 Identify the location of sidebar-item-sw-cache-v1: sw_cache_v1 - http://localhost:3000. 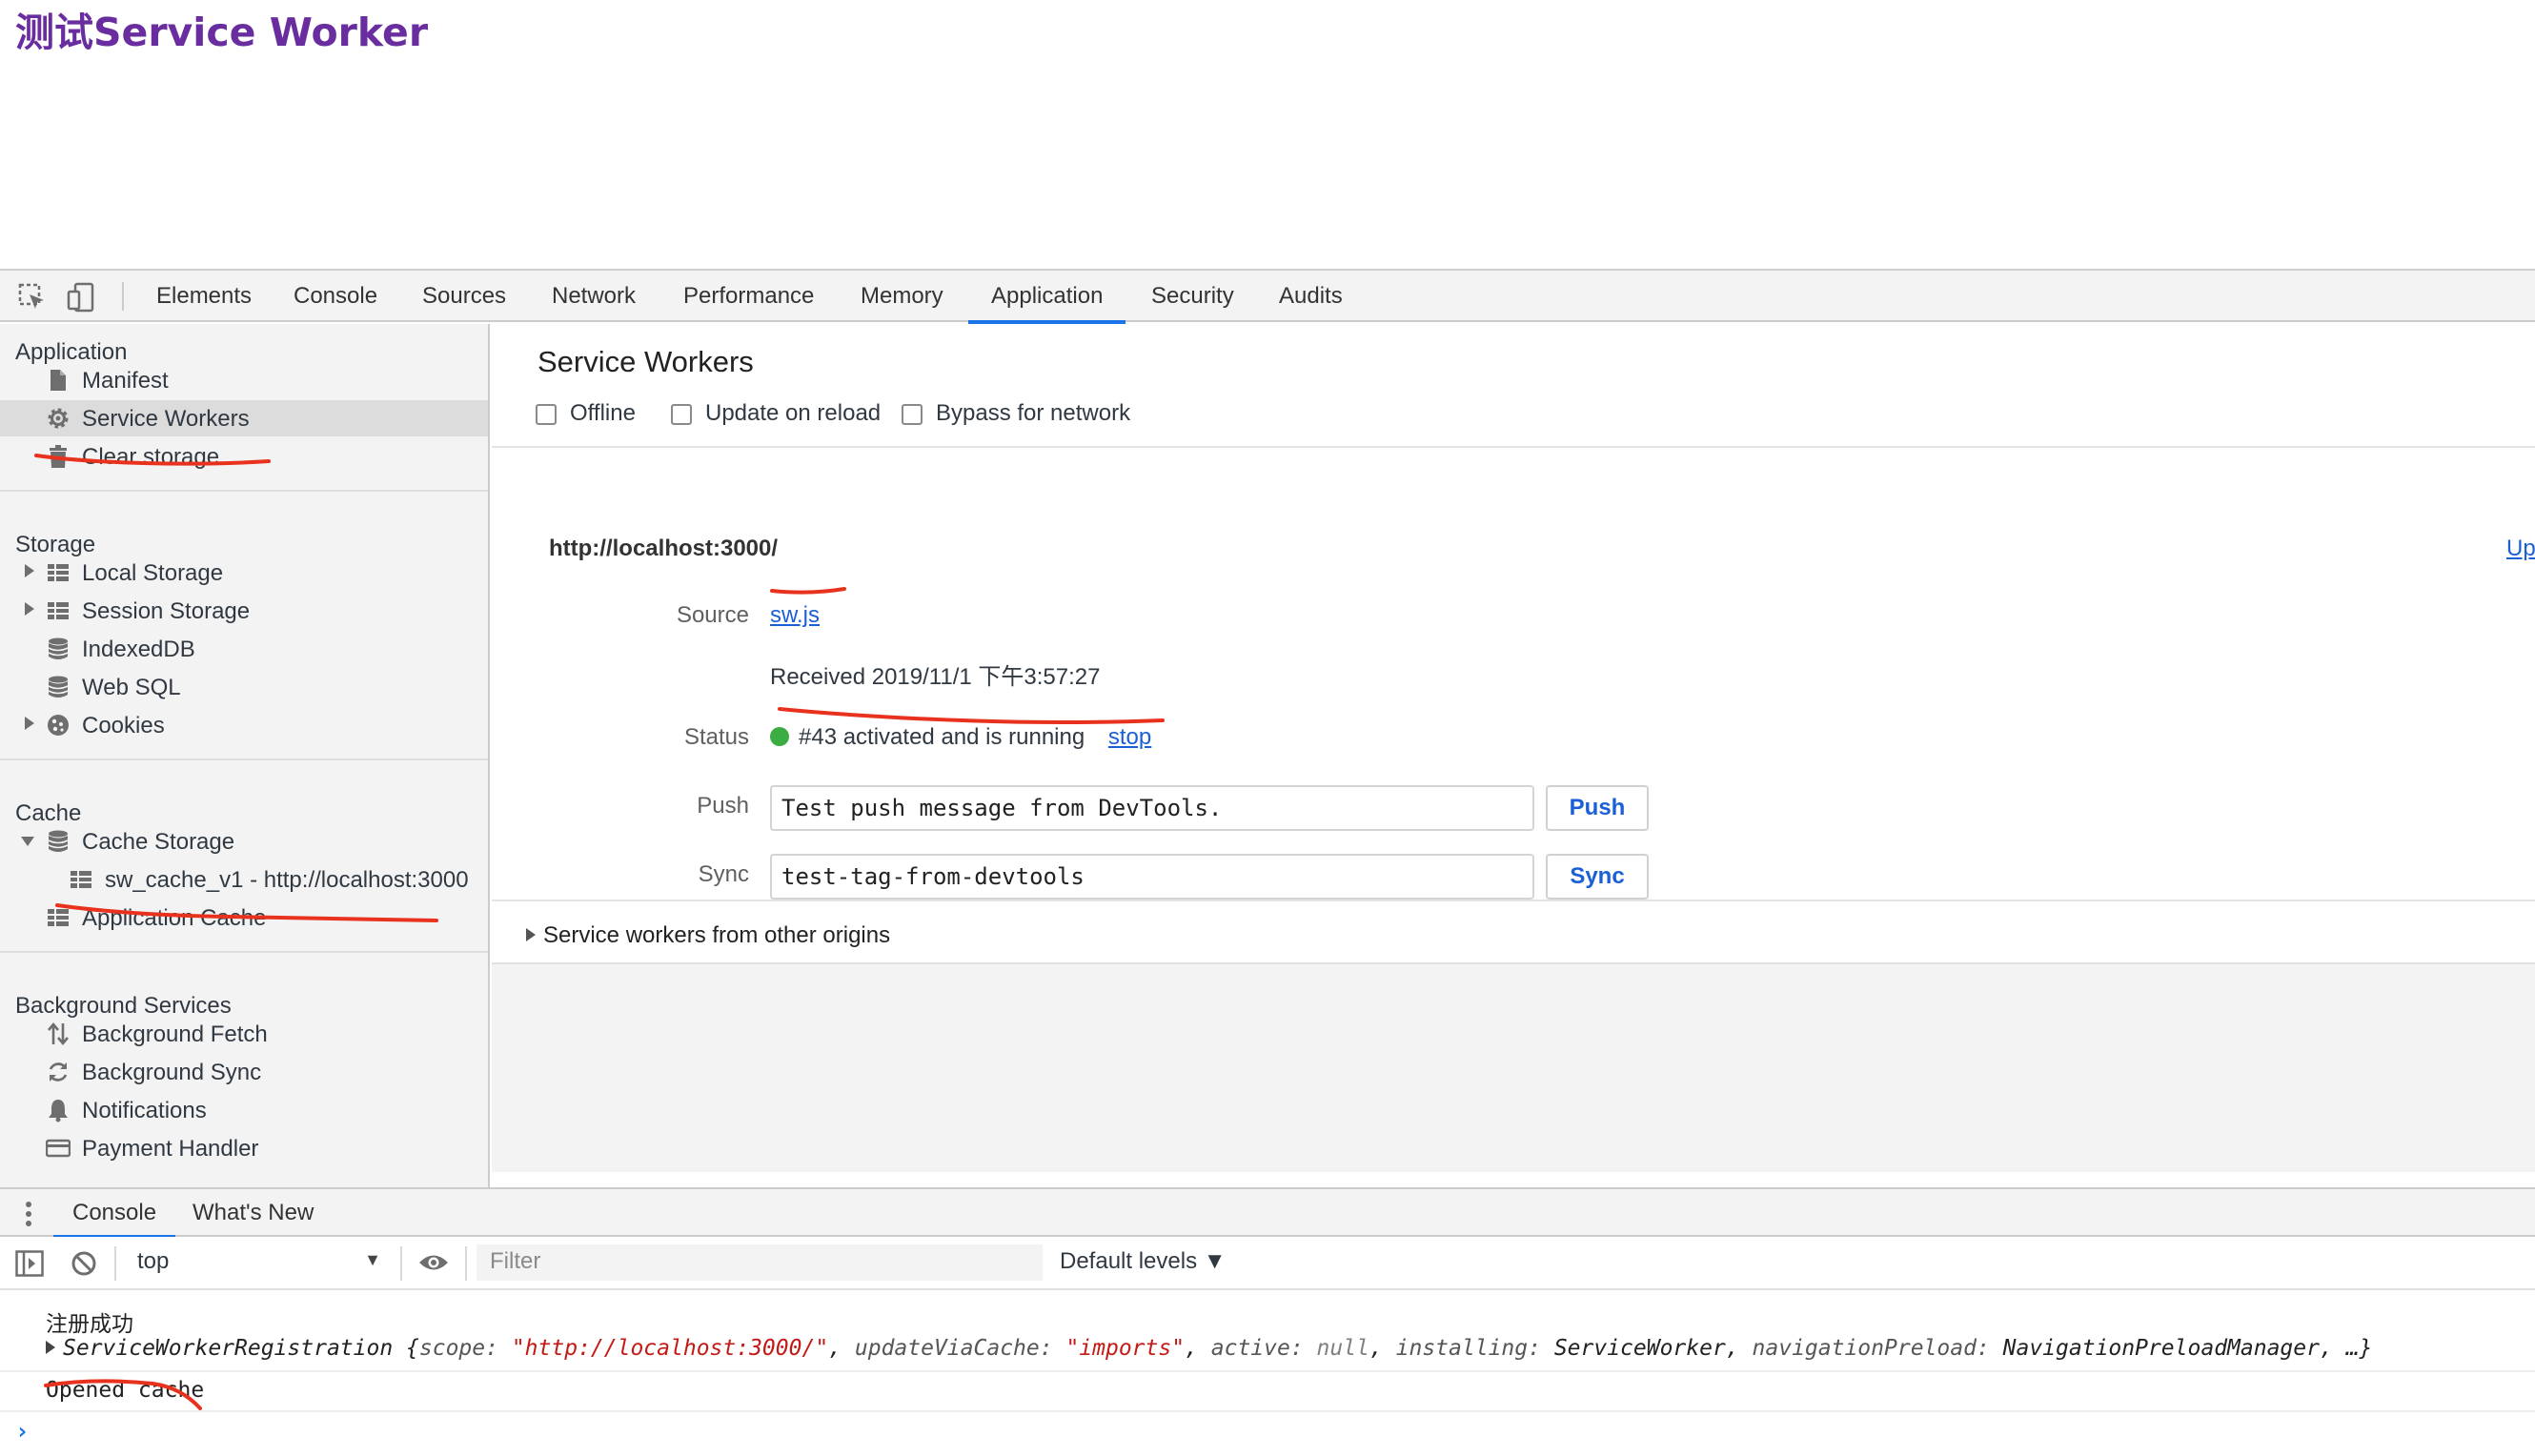
(244, 879).